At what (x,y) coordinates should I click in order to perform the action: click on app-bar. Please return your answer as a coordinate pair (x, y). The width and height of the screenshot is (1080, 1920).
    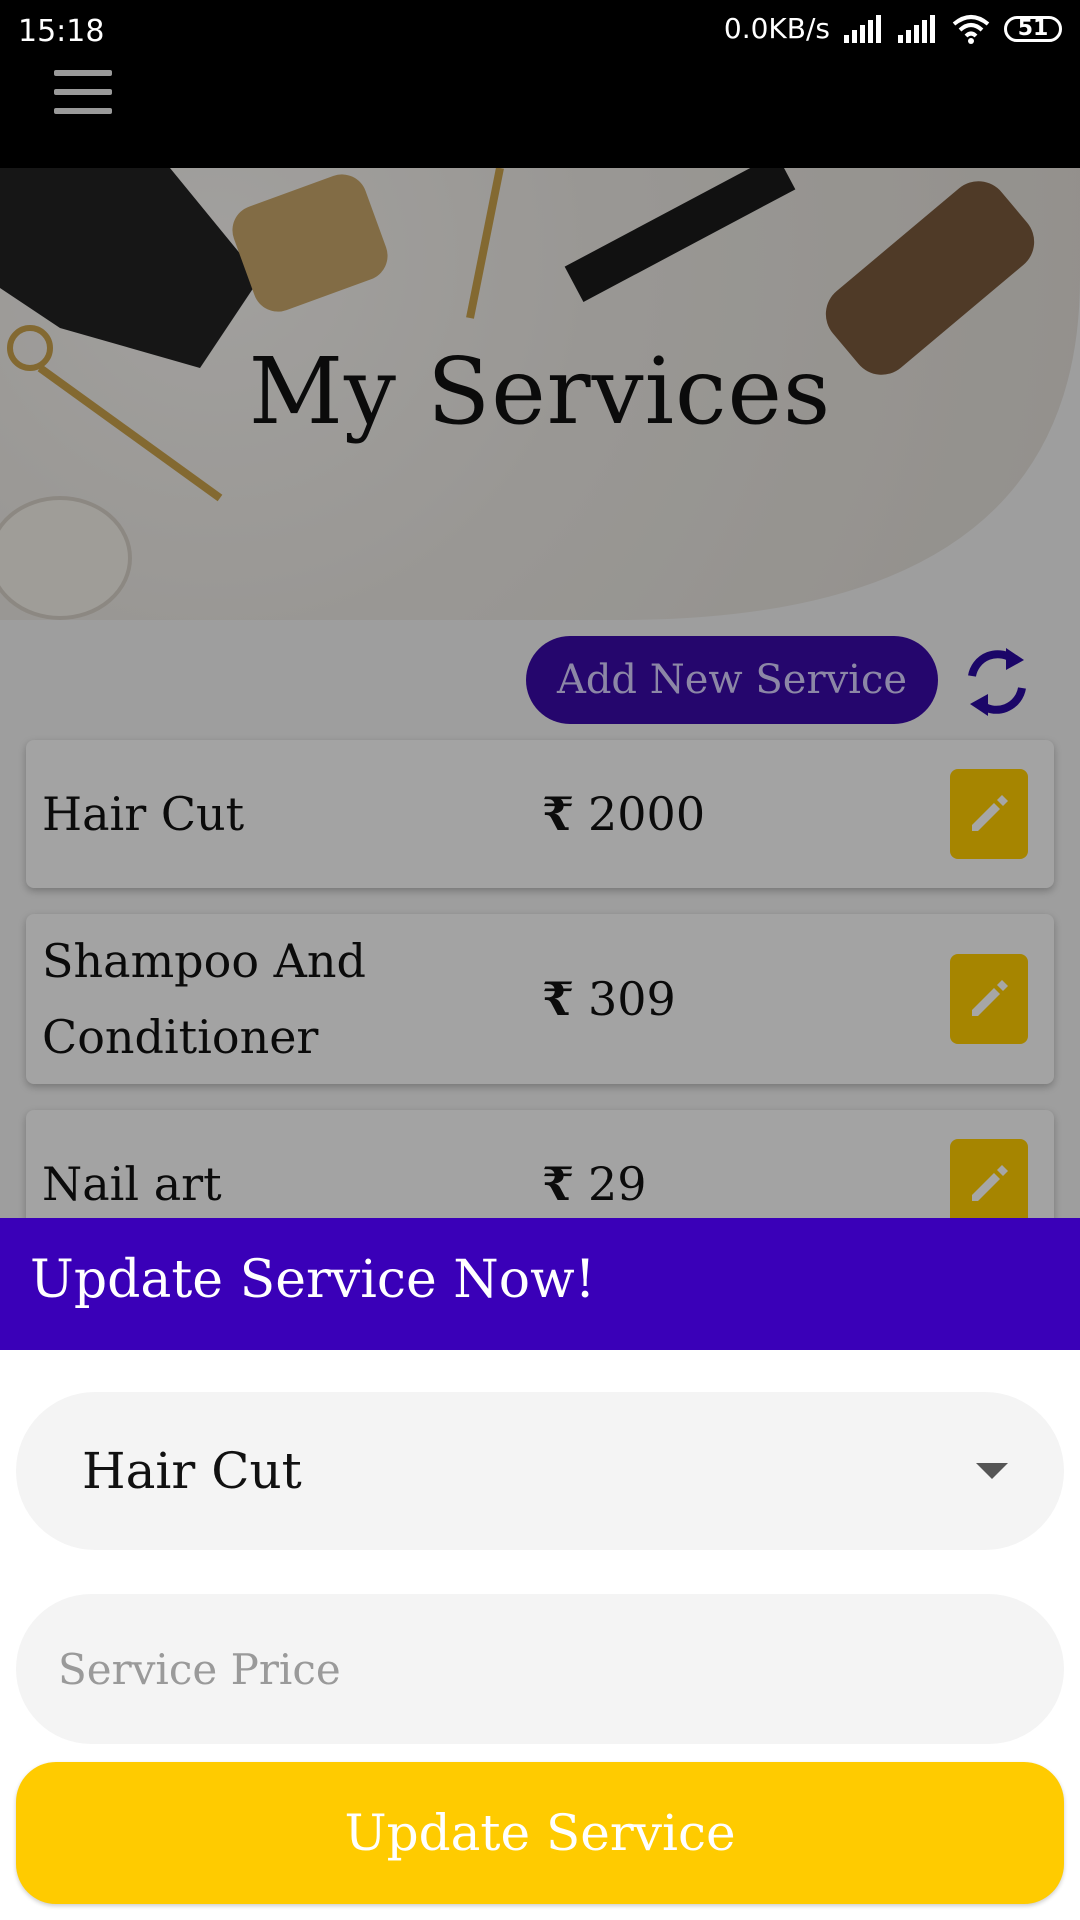
    Looking at the image, I should click on (540, 119).